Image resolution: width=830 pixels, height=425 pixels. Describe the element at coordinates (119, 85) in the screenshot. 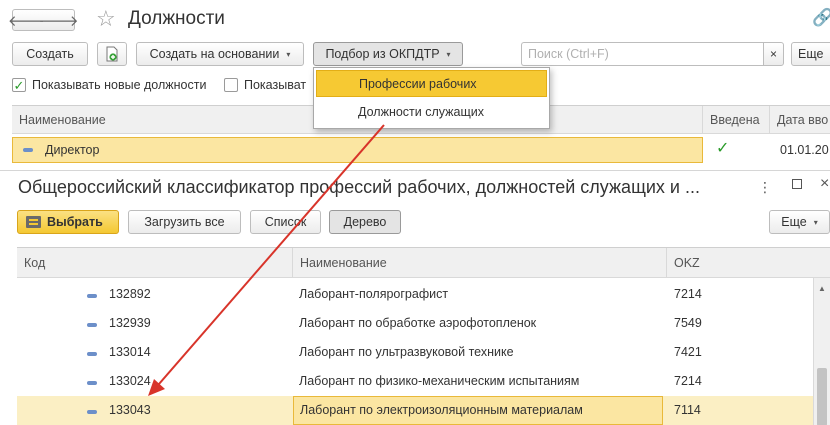

I see `show-new-positions-label: Показывать новые должности` at that location.